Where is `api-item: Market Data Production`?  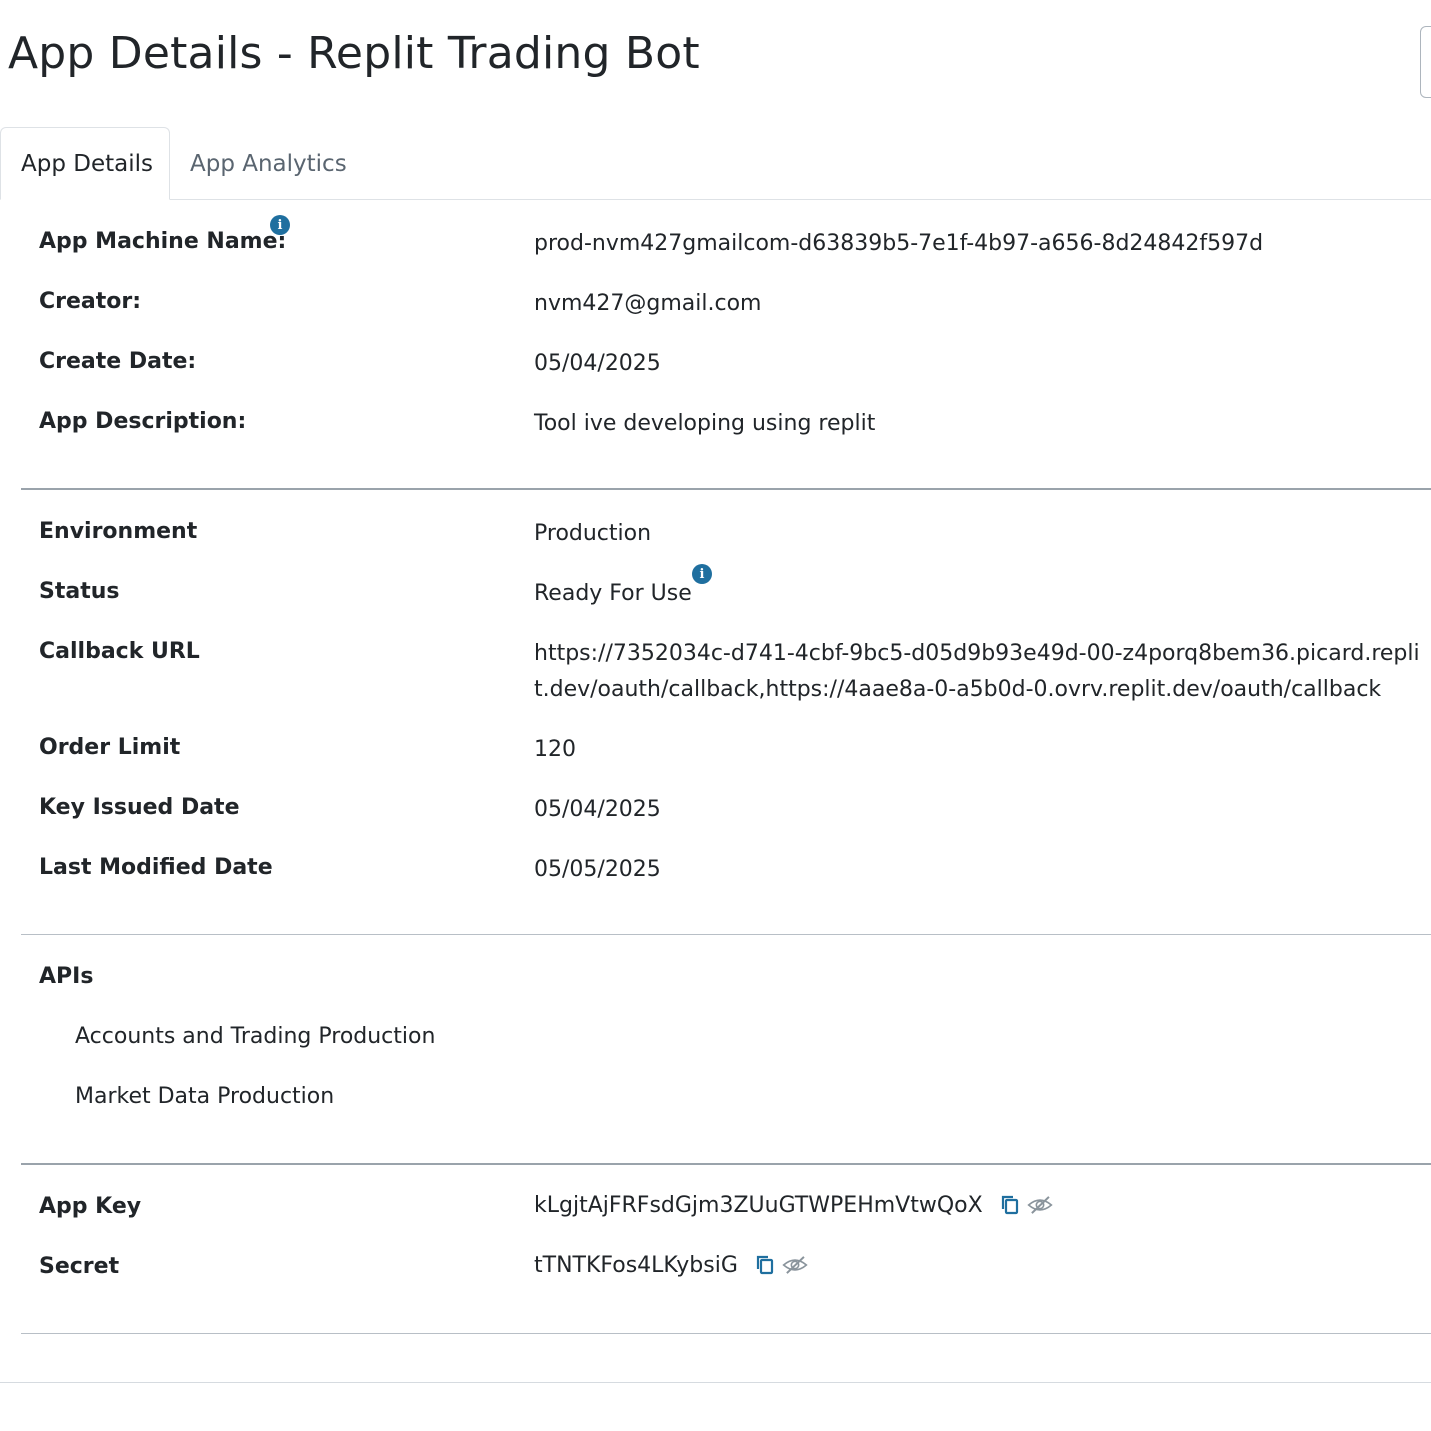
api-item: Market Data Production is located at coordinates (205, 1096).